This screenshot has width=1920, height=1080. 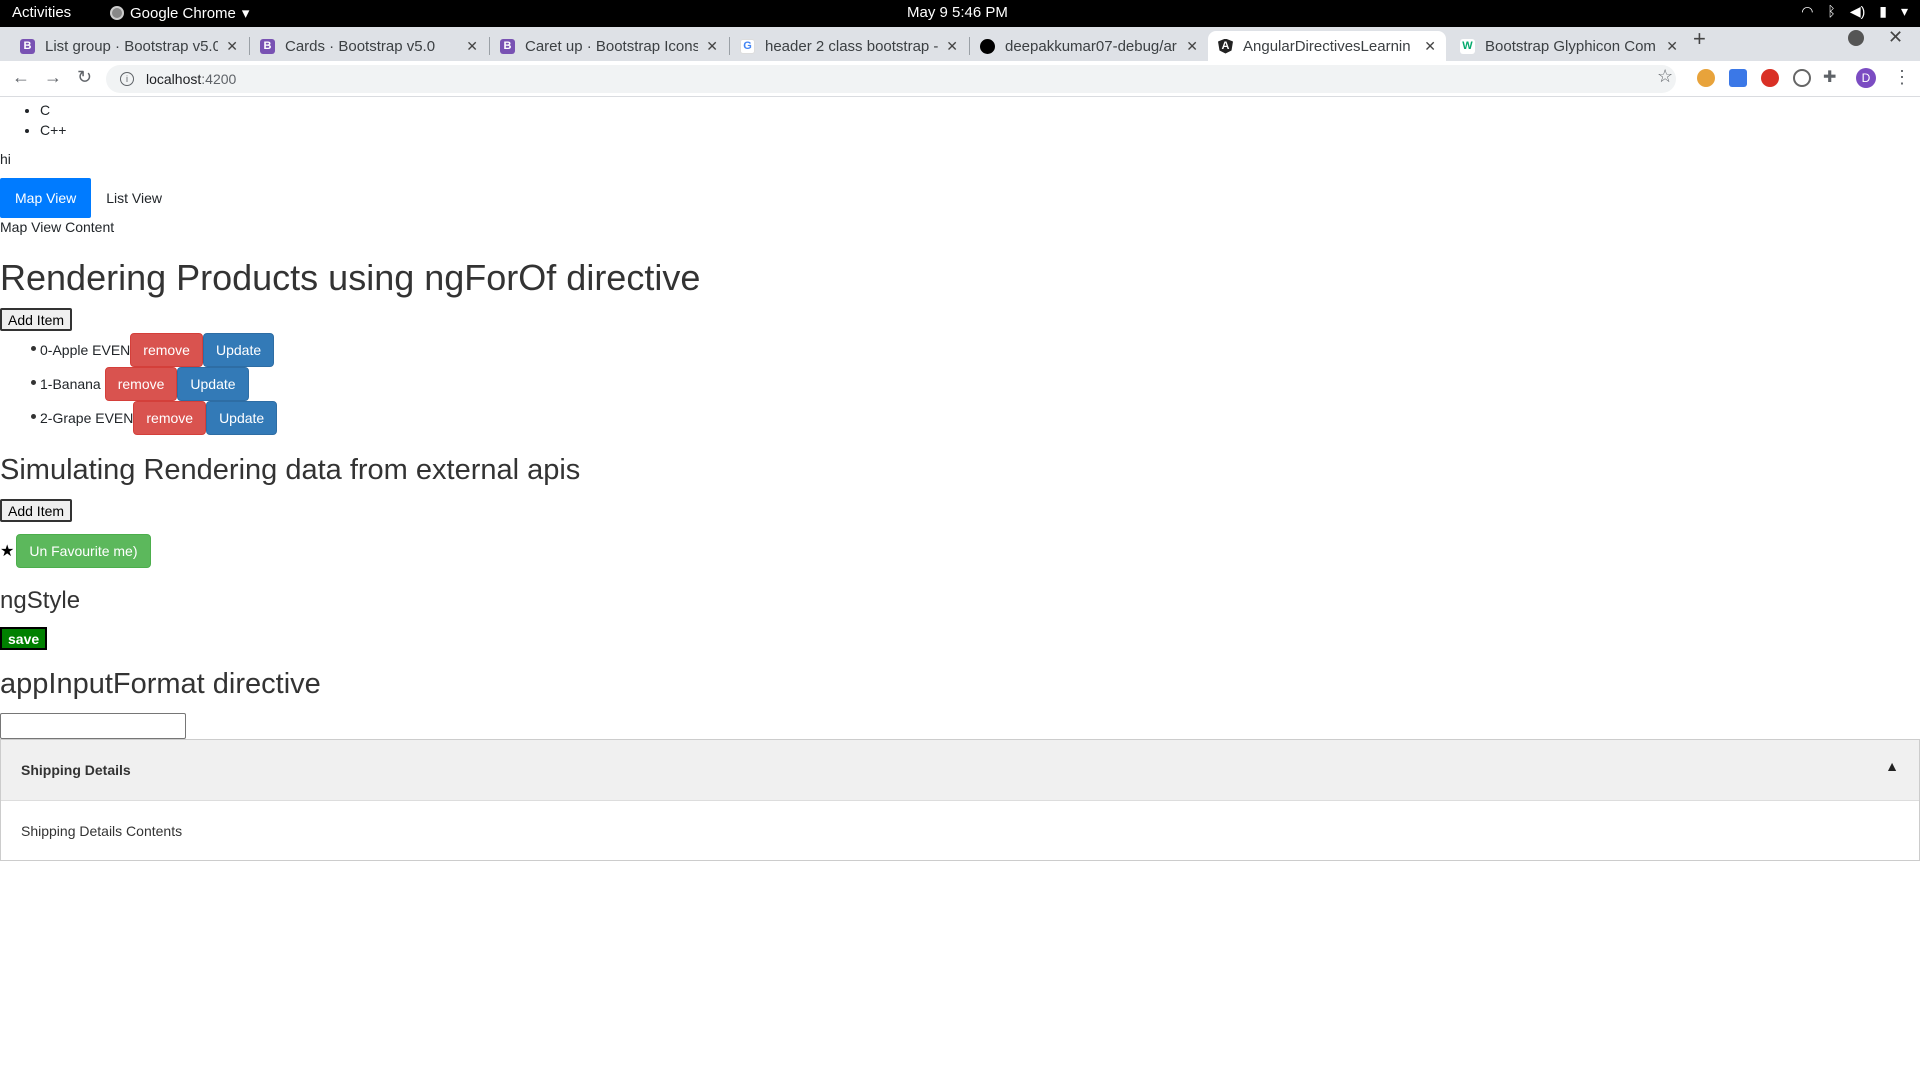 What do you see at coordinates (7, 551) in the screenshot?
I see `star-icon: ★` at bounding box center [7, 551].